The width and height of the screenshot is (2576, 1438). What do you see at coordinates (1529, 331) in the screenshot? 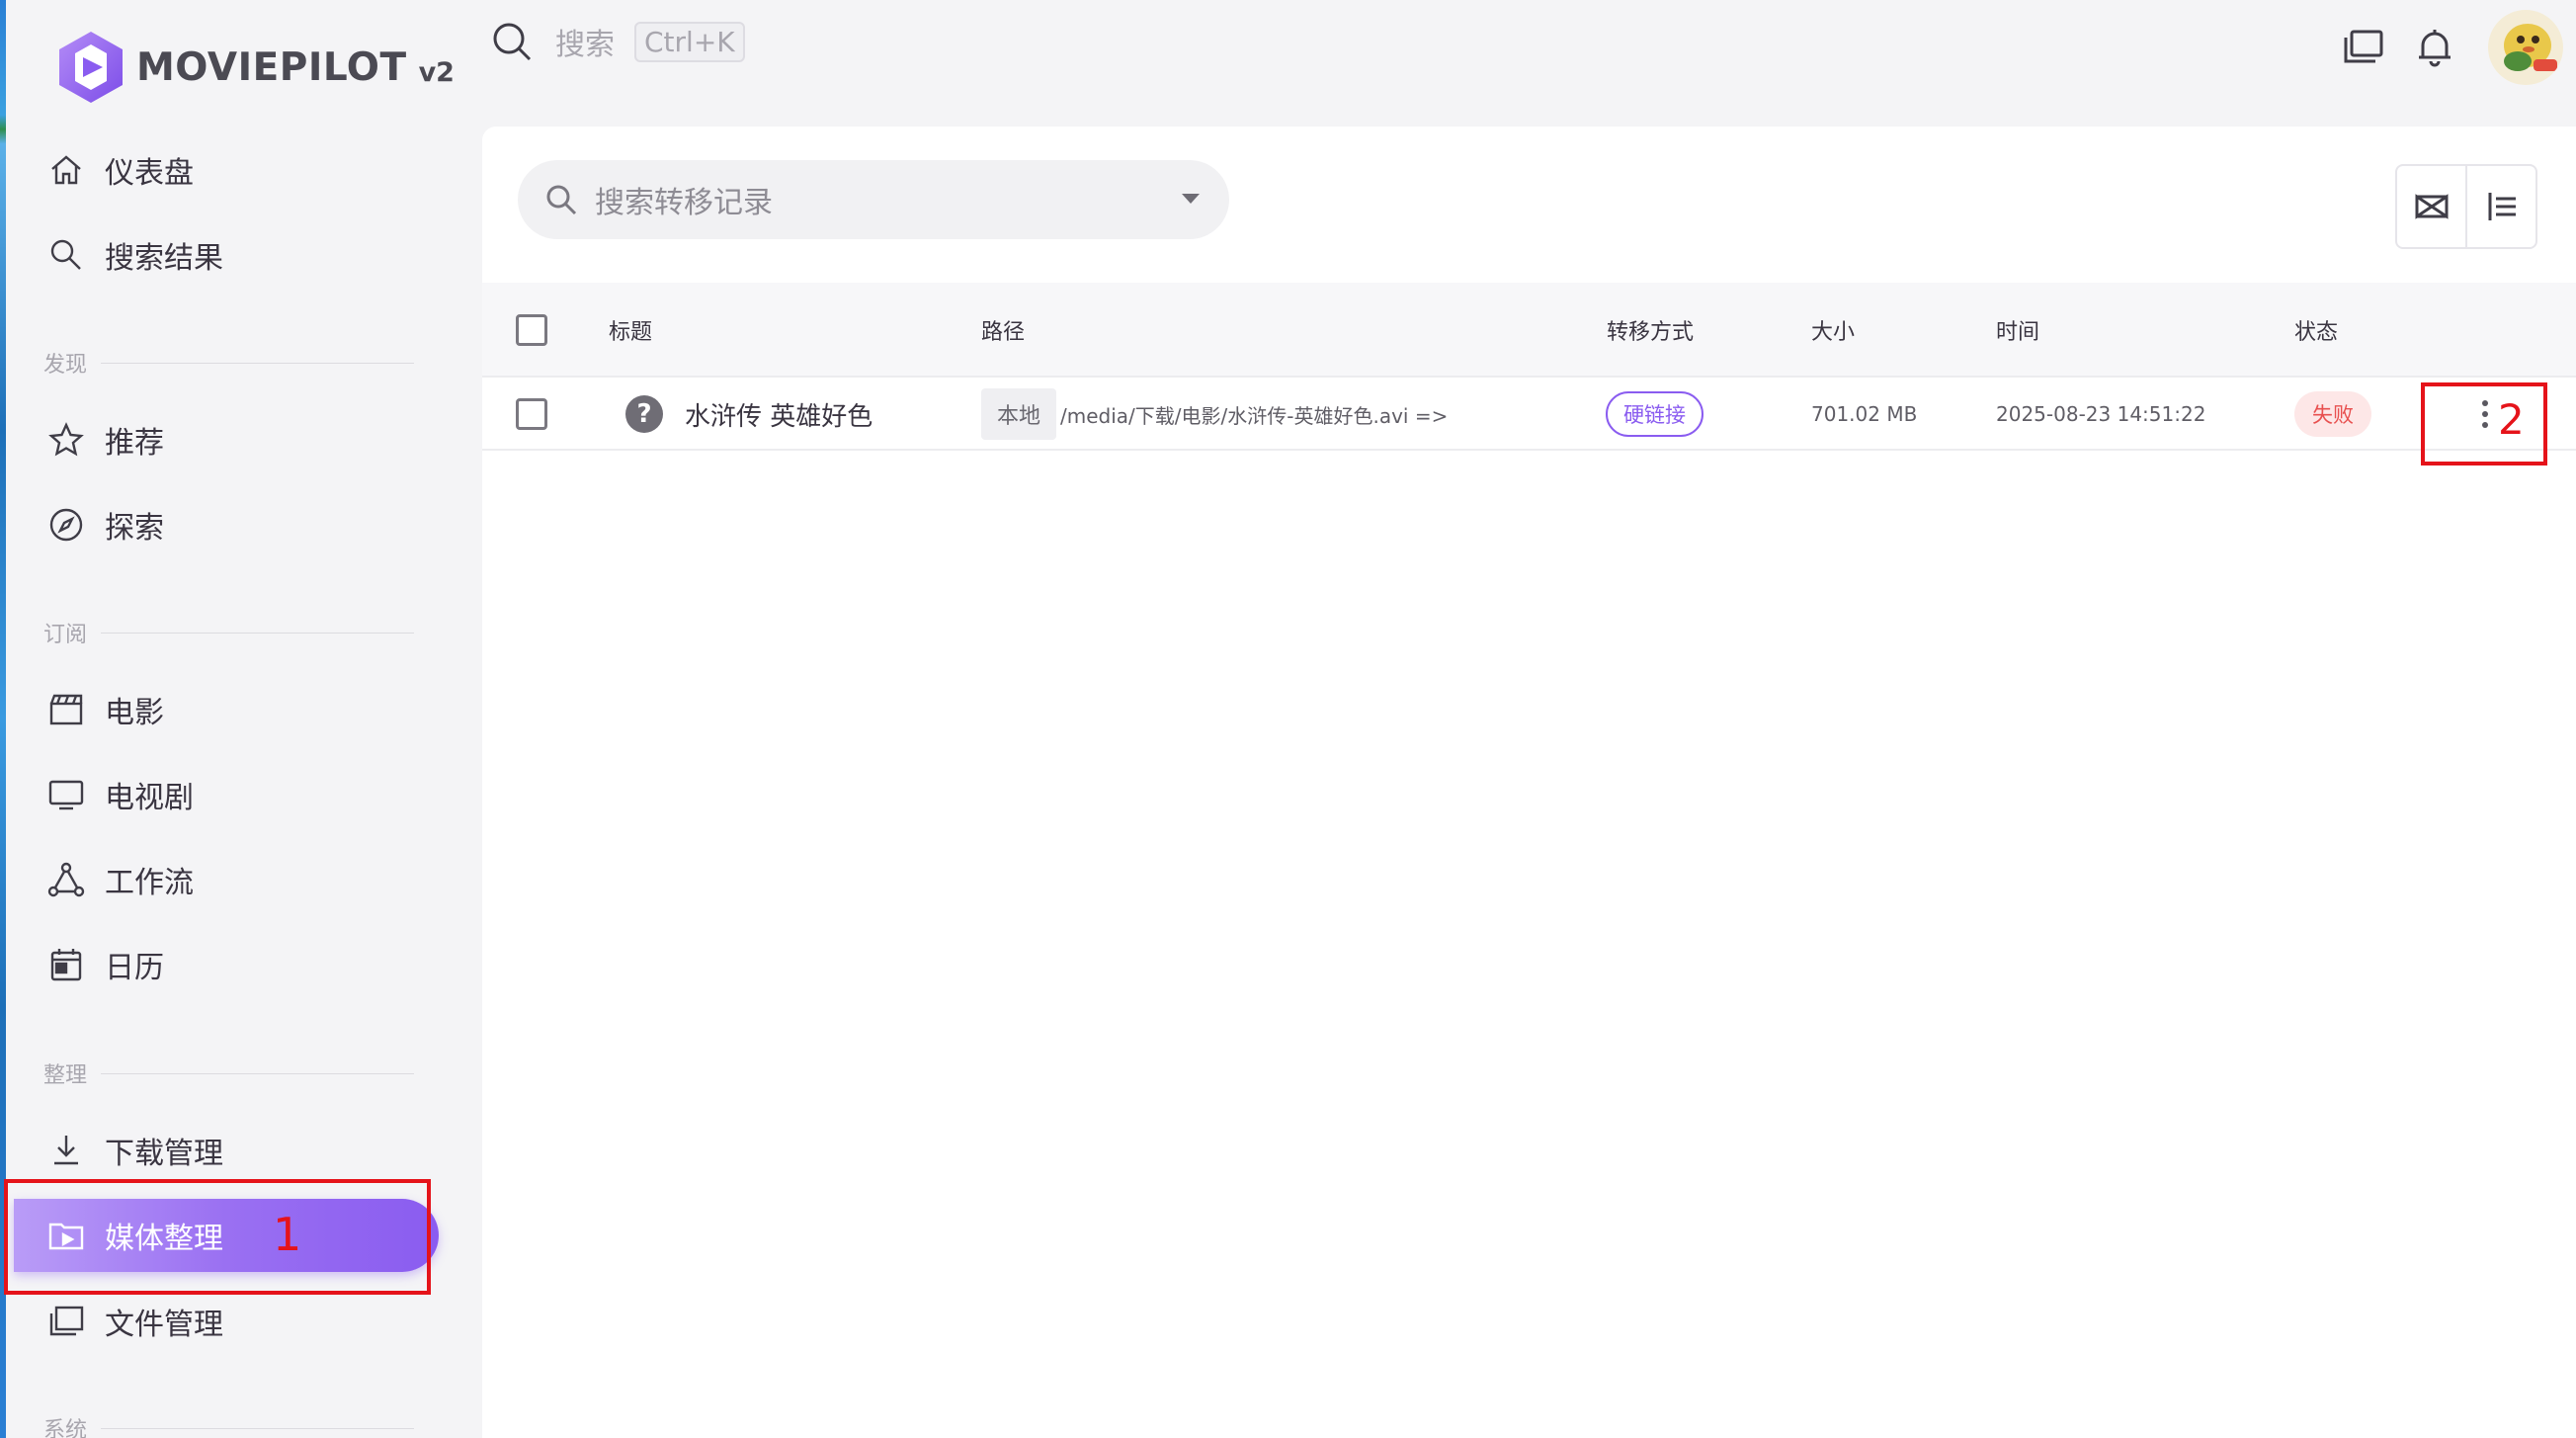
I see `table-header: 标题 路径 转移方式 大小 时间 状态` at bounding box center [1529, 331].